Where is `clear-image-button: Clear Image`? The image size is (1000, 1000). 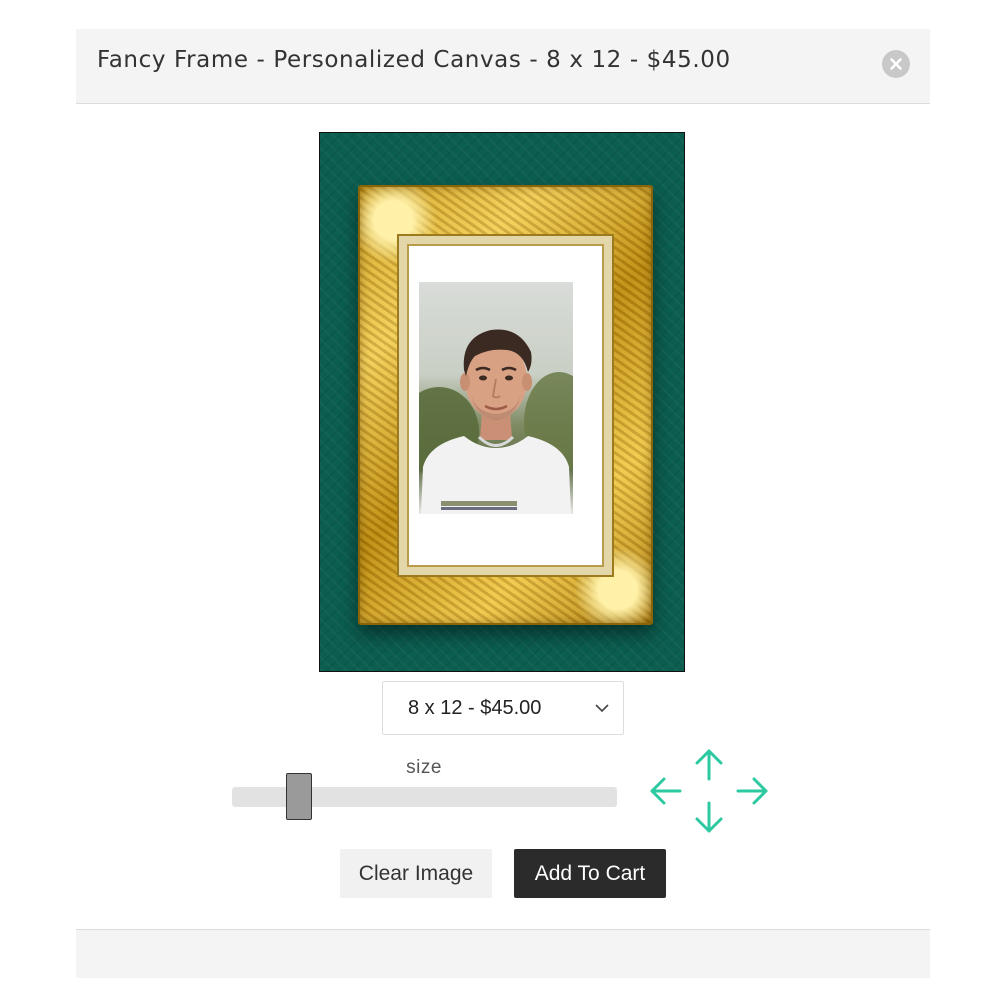
clear-image-button: Clear Image is located at coordinates (416, 873).